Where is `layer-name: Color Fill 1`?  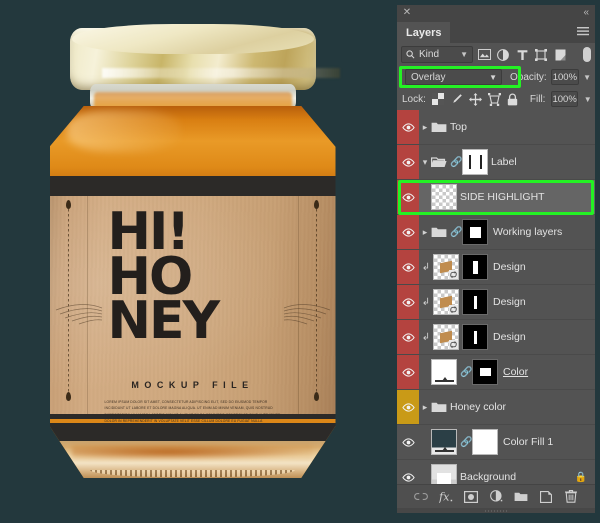 layer-name: Color Fill 1 is located at coordinates (528, 442).